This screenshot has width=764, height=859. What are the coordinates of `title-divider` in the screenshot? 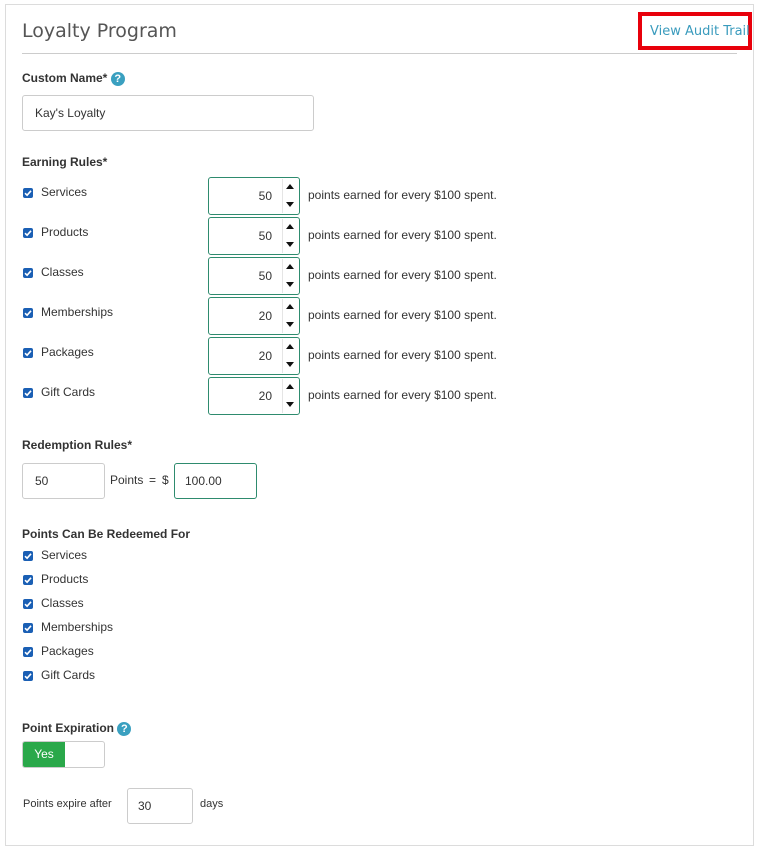 It's located at (379, 53).